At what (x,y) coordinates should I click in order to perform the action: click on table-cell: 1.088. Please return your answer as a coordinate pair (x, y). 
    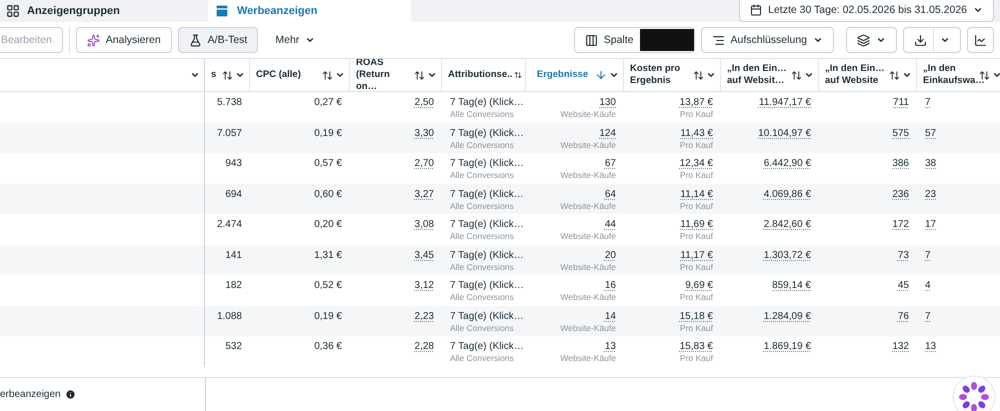
    Looking at the image, I should click on (229, 316).